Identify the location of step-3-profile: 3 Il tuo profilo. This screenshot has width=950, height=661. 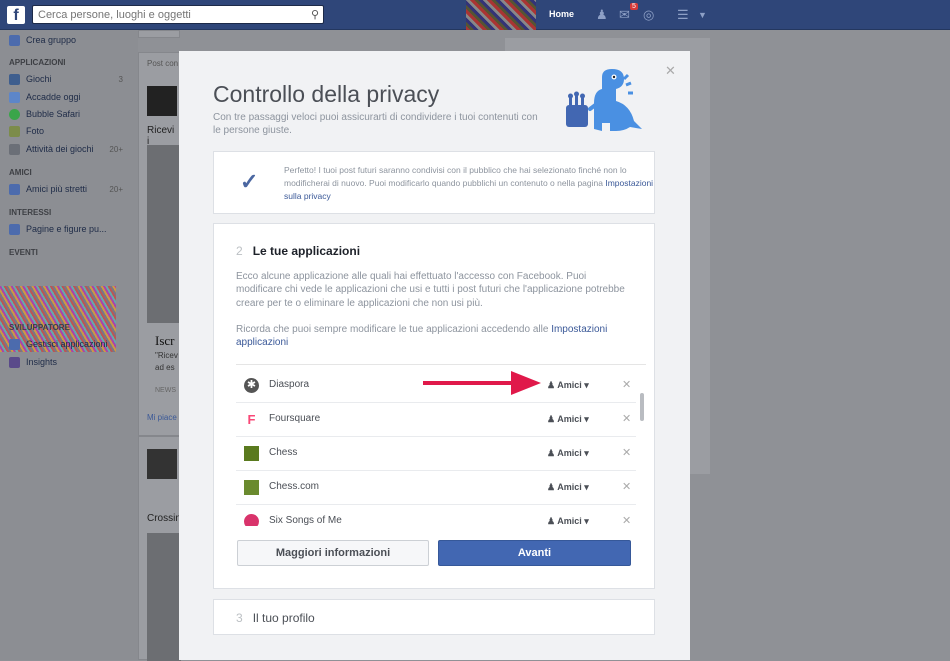
(434, 617).